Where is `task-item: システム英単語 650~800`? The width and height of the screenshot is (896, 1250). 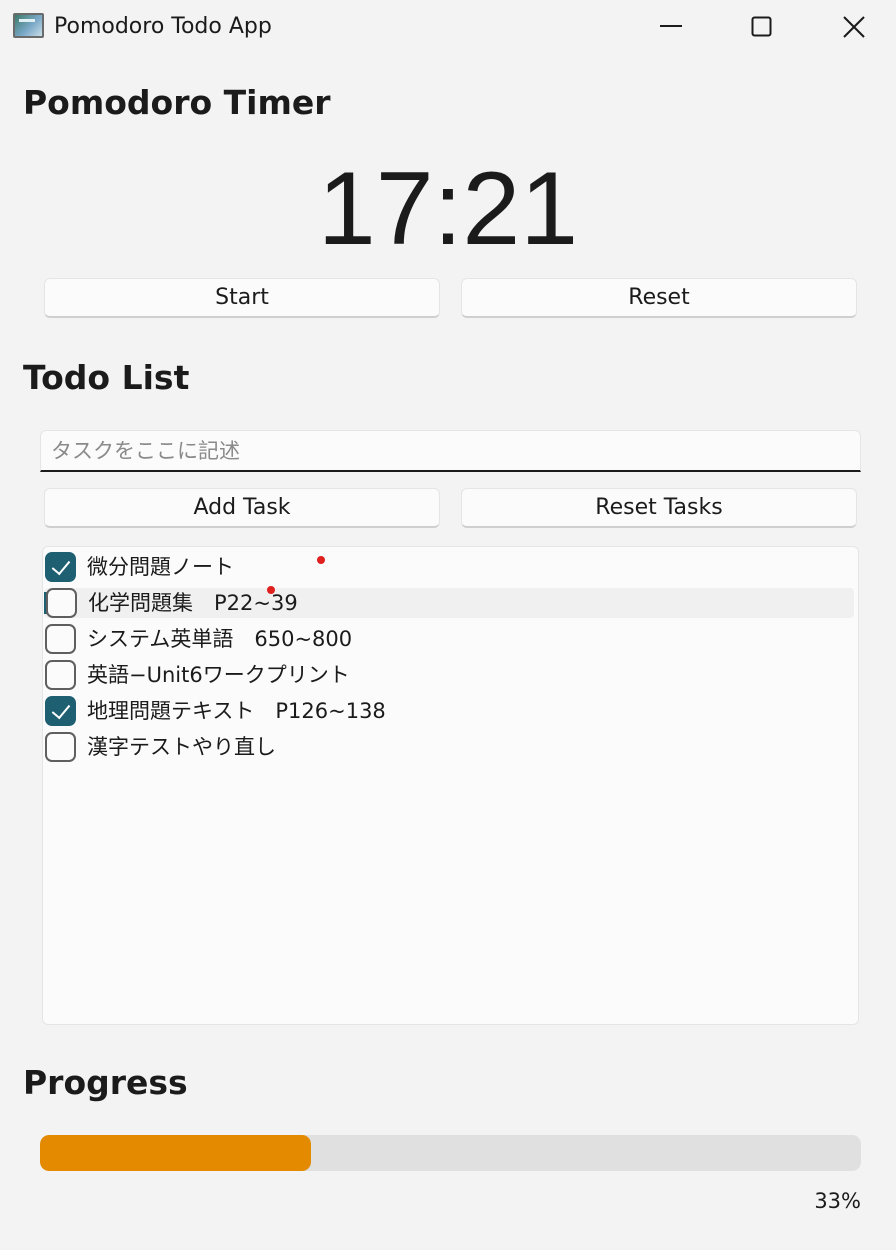 task-item: システム英単語 650~800 is located at coordinates (450, 639).